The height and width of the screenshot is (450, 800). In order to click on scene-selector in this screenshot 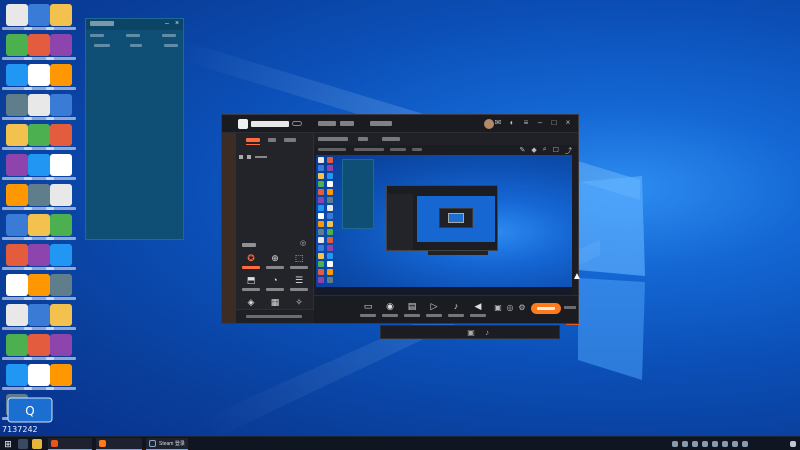, I will do `click(254, 153)`.